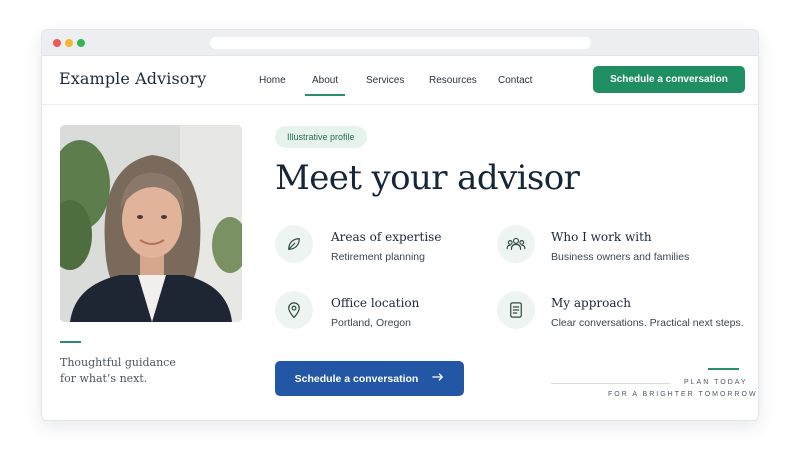 Image resolution: width=800 pixels, height=450 pixels. Describe the element at coordinates (716, 382) in the screenshot. I see `plan-today-text: PLAN TODAY` at that location.